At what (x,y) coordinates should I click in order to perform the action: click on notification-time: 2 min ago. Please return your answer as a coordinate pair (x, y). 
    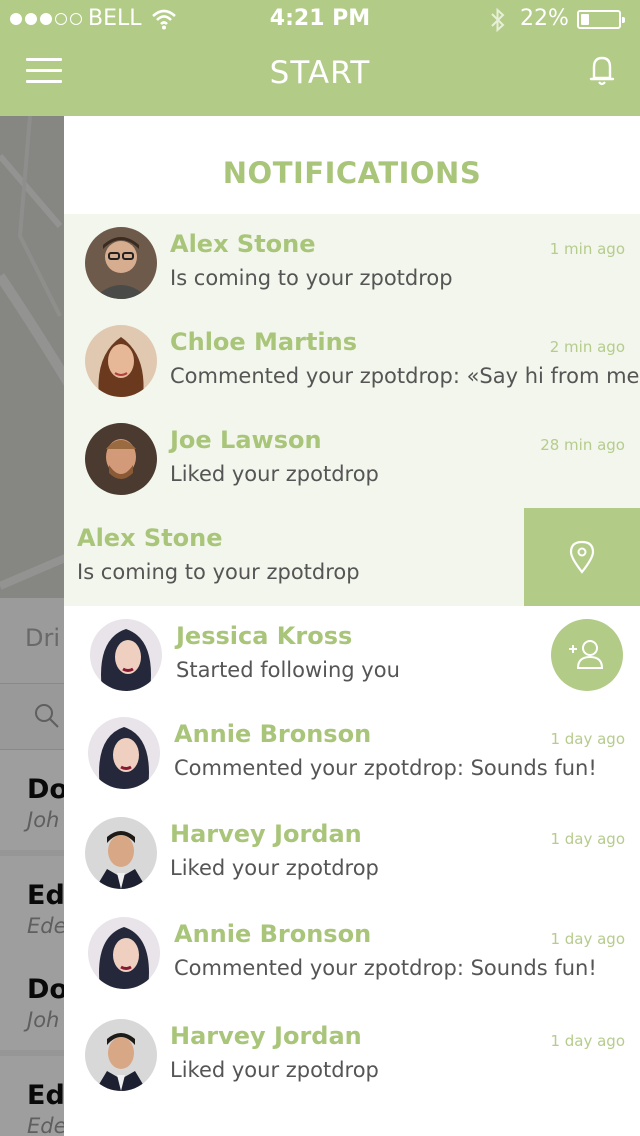
    Looking at the image, I should click on (587, 347).